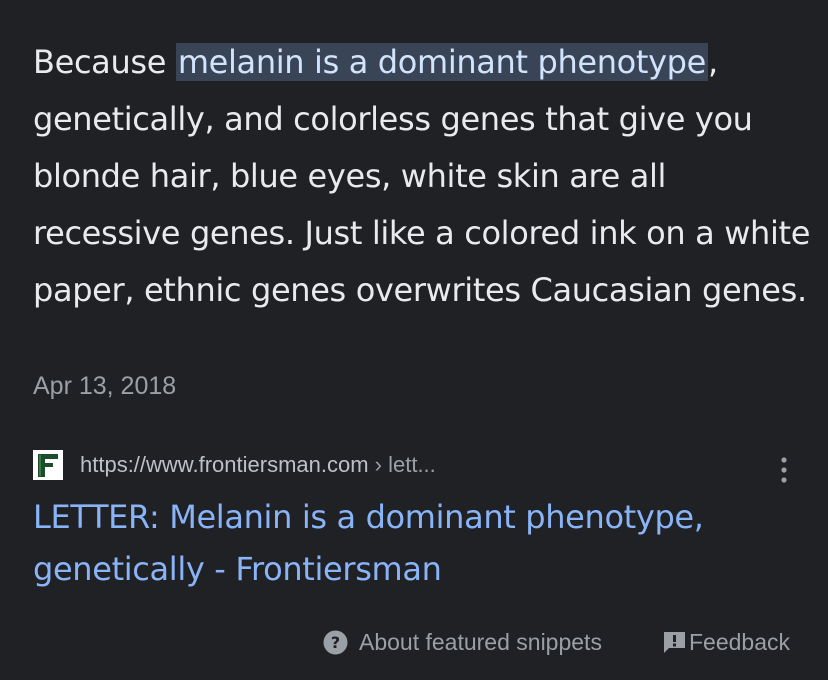 This screenshot has width=828, height=680. What do you see at coordinates (740, 641) in the screenshot?
I see `feedback-label: Feedback` at bounding box center [740, 641].